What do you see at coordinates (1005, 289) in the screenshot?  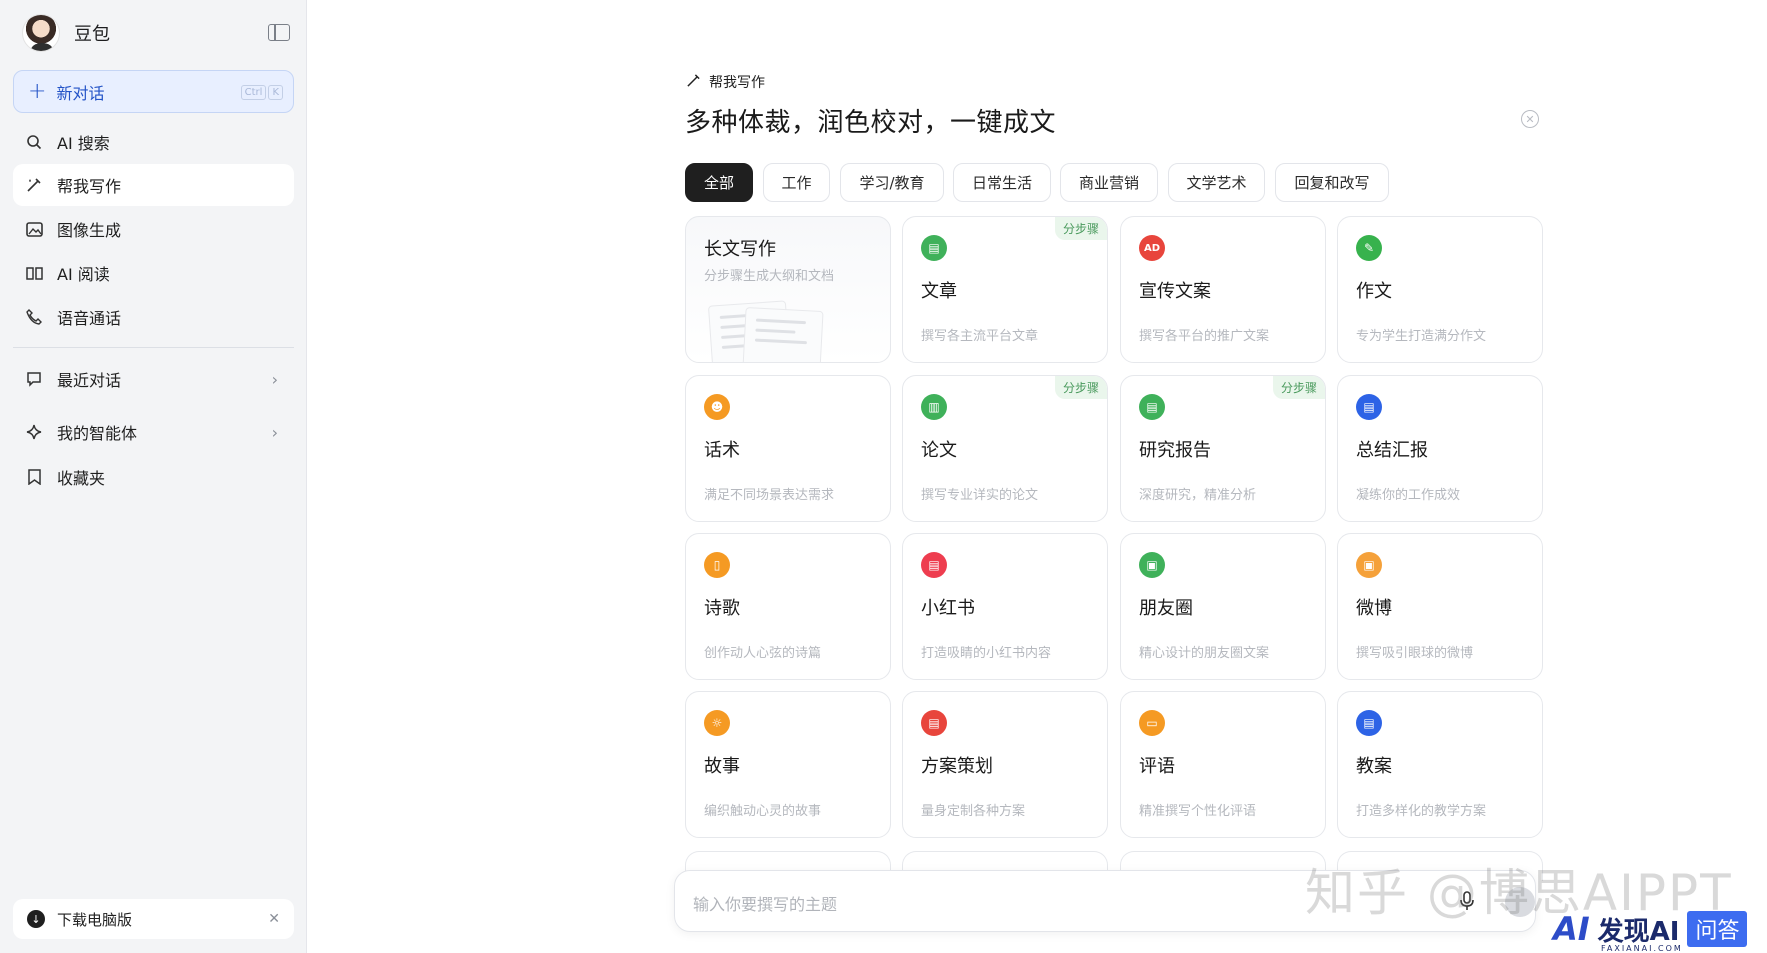 I see `card-article: 分步骤 ▤ 文章 撰写各主流平台文章` at bounding box center [1005, 289].